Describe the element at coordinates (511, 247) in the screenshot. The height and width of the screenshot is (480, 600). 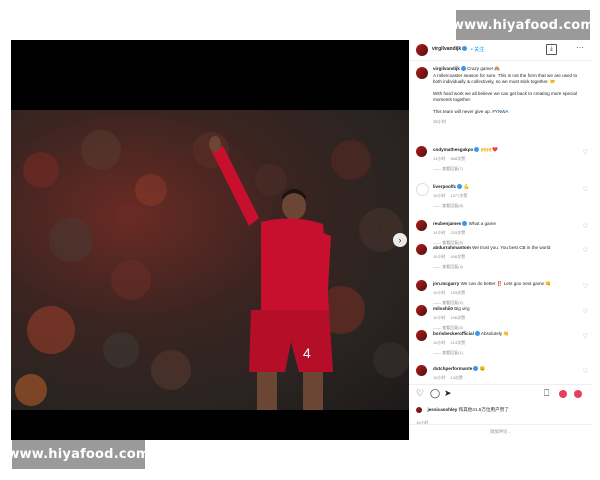
I see `comment-text: We trust you. You best CB in the world` at that location.